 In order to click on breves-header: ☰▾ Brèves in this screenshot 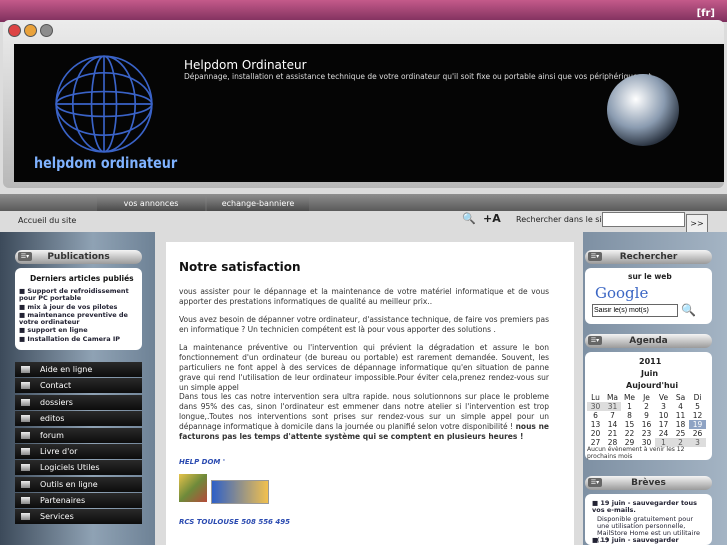, I will do `click(648, 483)`.